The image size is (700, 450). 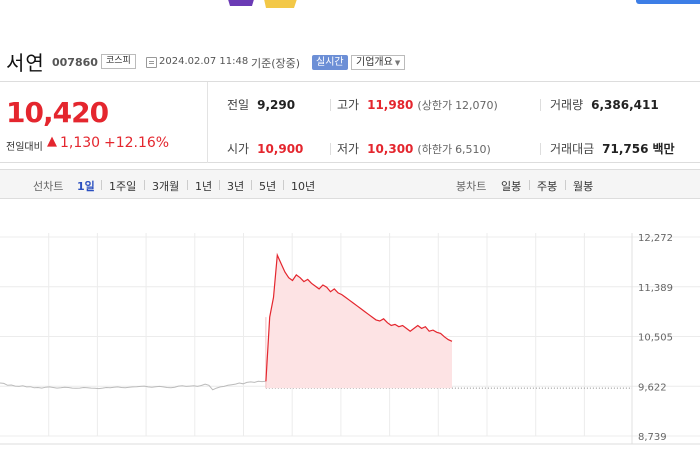 What do you see at coordinates (511, 186) in the screenshot?
I see `tab-daily-candle: 일봉` at bounding box center [511, 186].